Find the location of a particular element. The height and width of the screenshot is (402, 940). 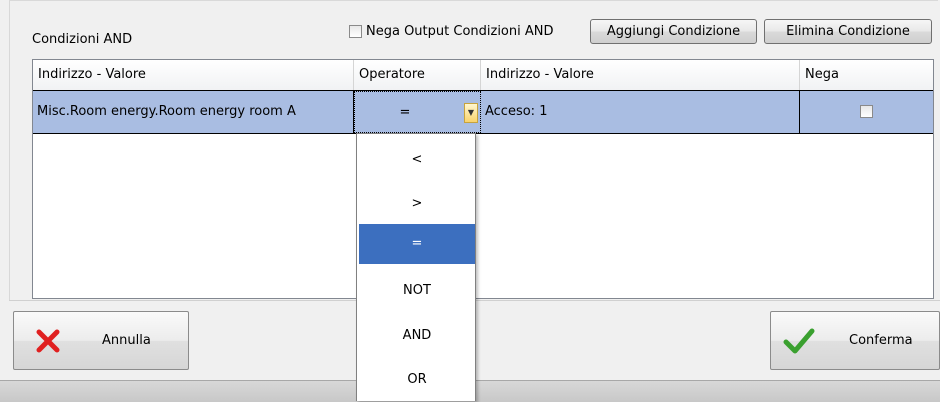

dropdown-option-less-than: < is located at coordinates (417, 160).